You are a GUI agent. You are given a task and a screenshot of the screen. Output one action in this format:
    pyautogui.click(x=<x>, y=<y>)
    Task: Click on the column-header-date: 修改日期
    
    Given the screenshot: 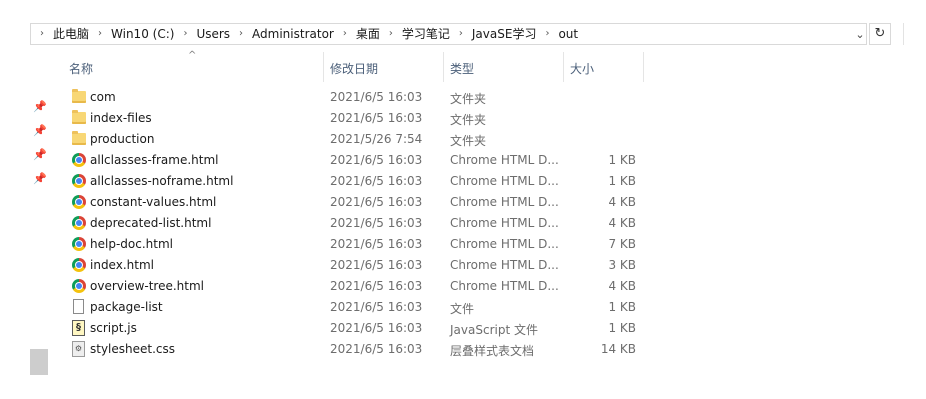 What is the action you would take?
    pyautogui.click(x=354, y=68)
    